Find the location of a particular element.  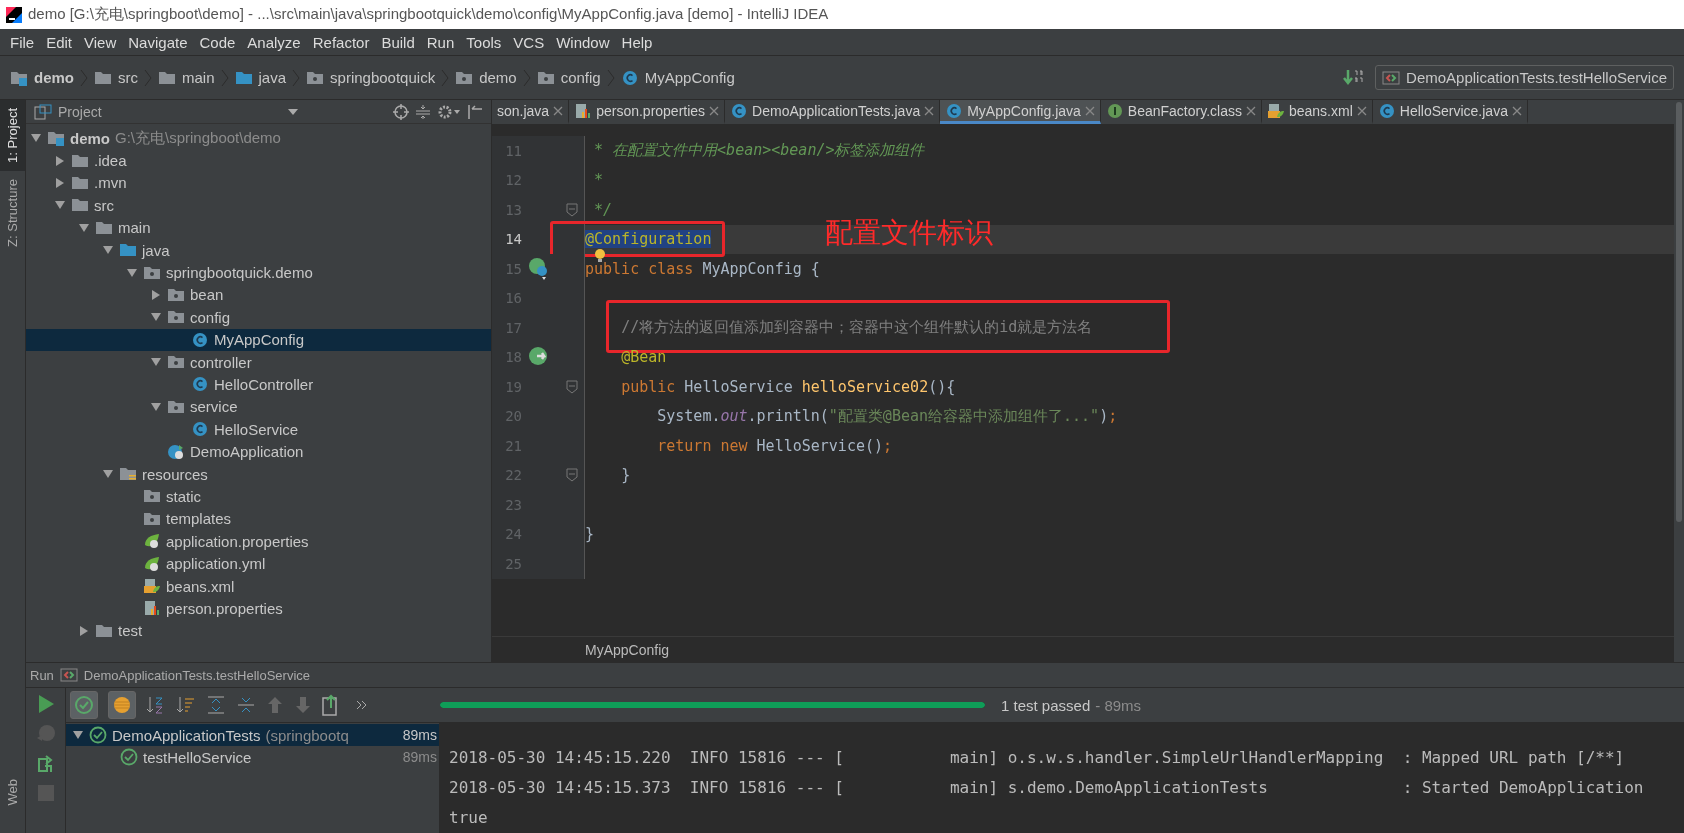

tree-item: bean is located at coordinates (258, 295).